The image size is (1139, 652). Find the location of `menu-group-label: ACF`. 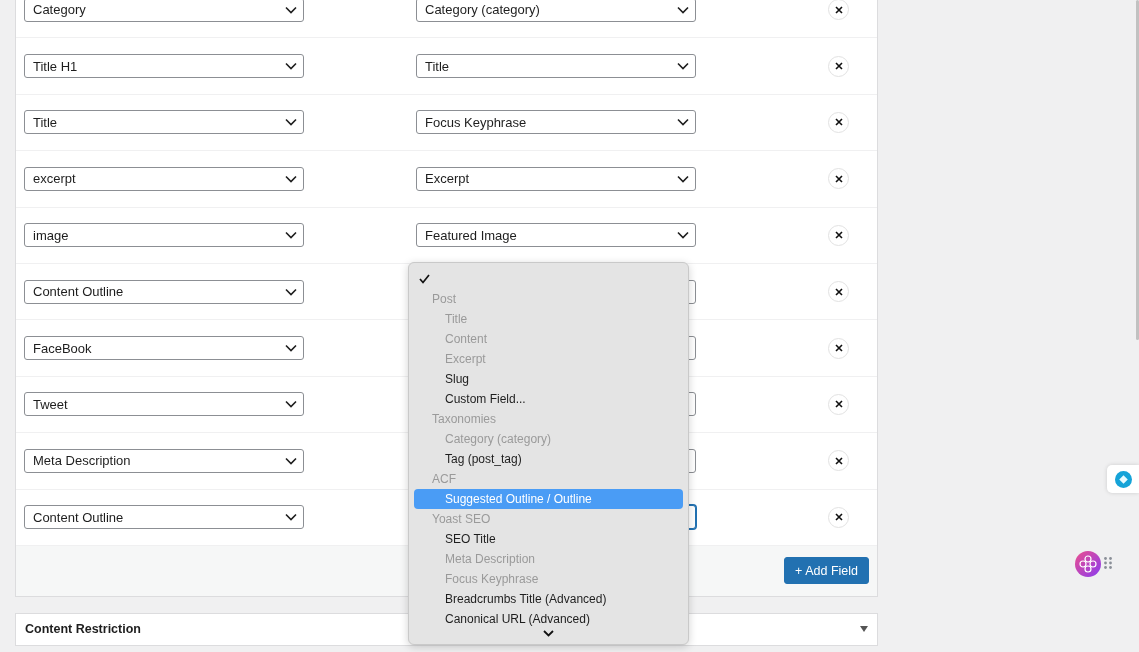

menu-group-label: ACF is located at coordinates (444, 479).